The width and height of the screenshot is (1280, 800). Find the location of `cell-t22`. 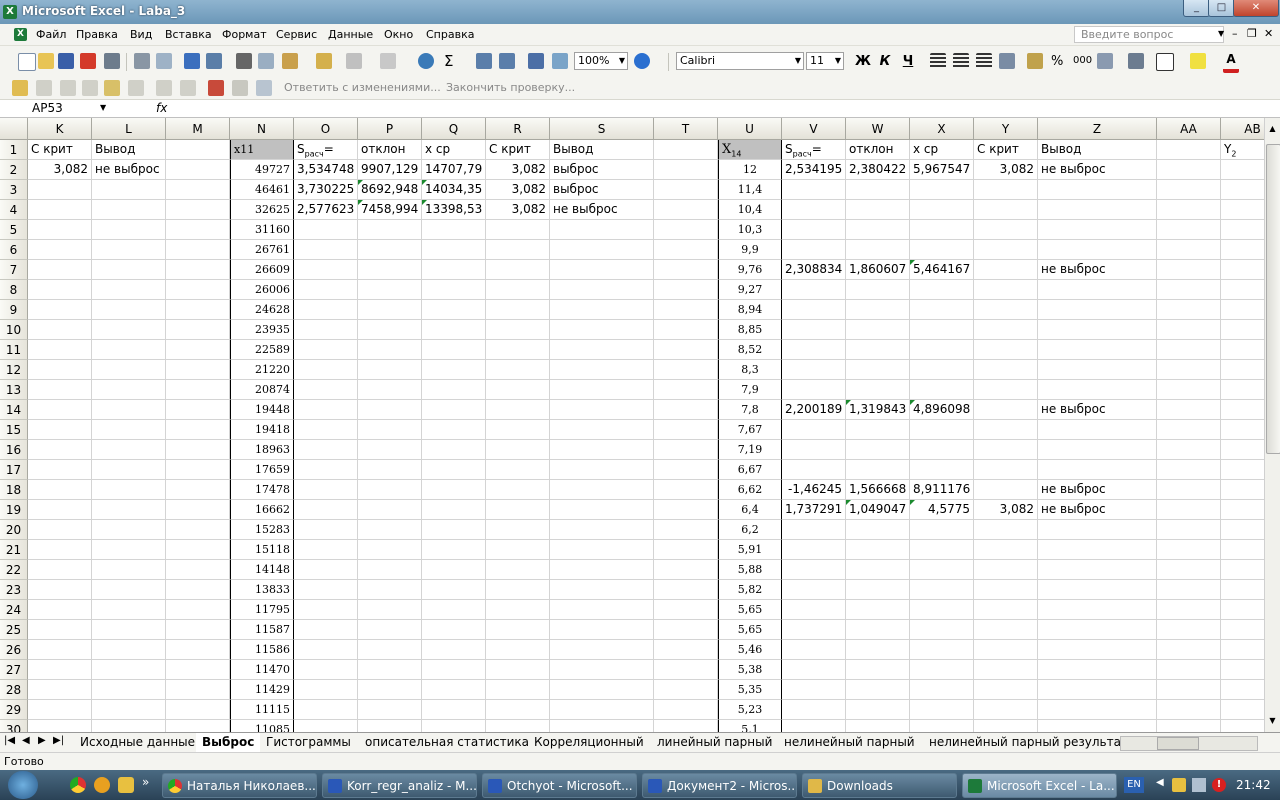

cell-t22 is located at coordinates (686, 570).